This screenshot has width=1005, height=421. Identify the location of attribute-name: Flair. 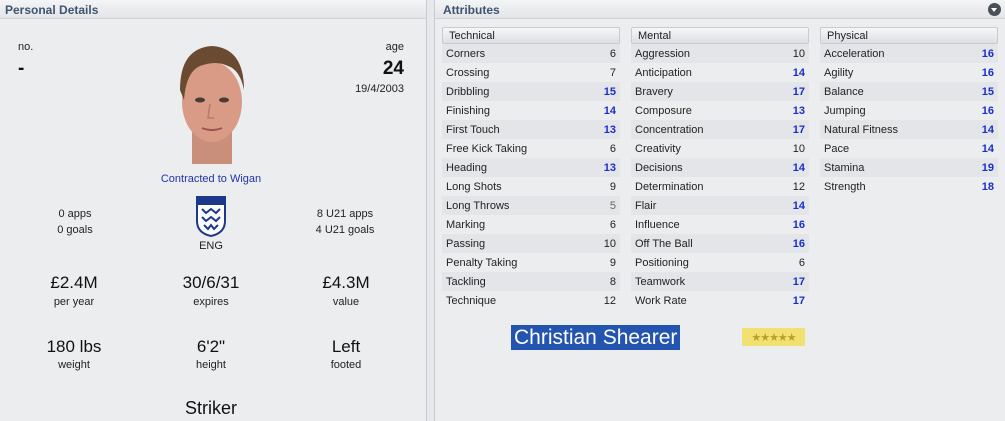
(646, 205).